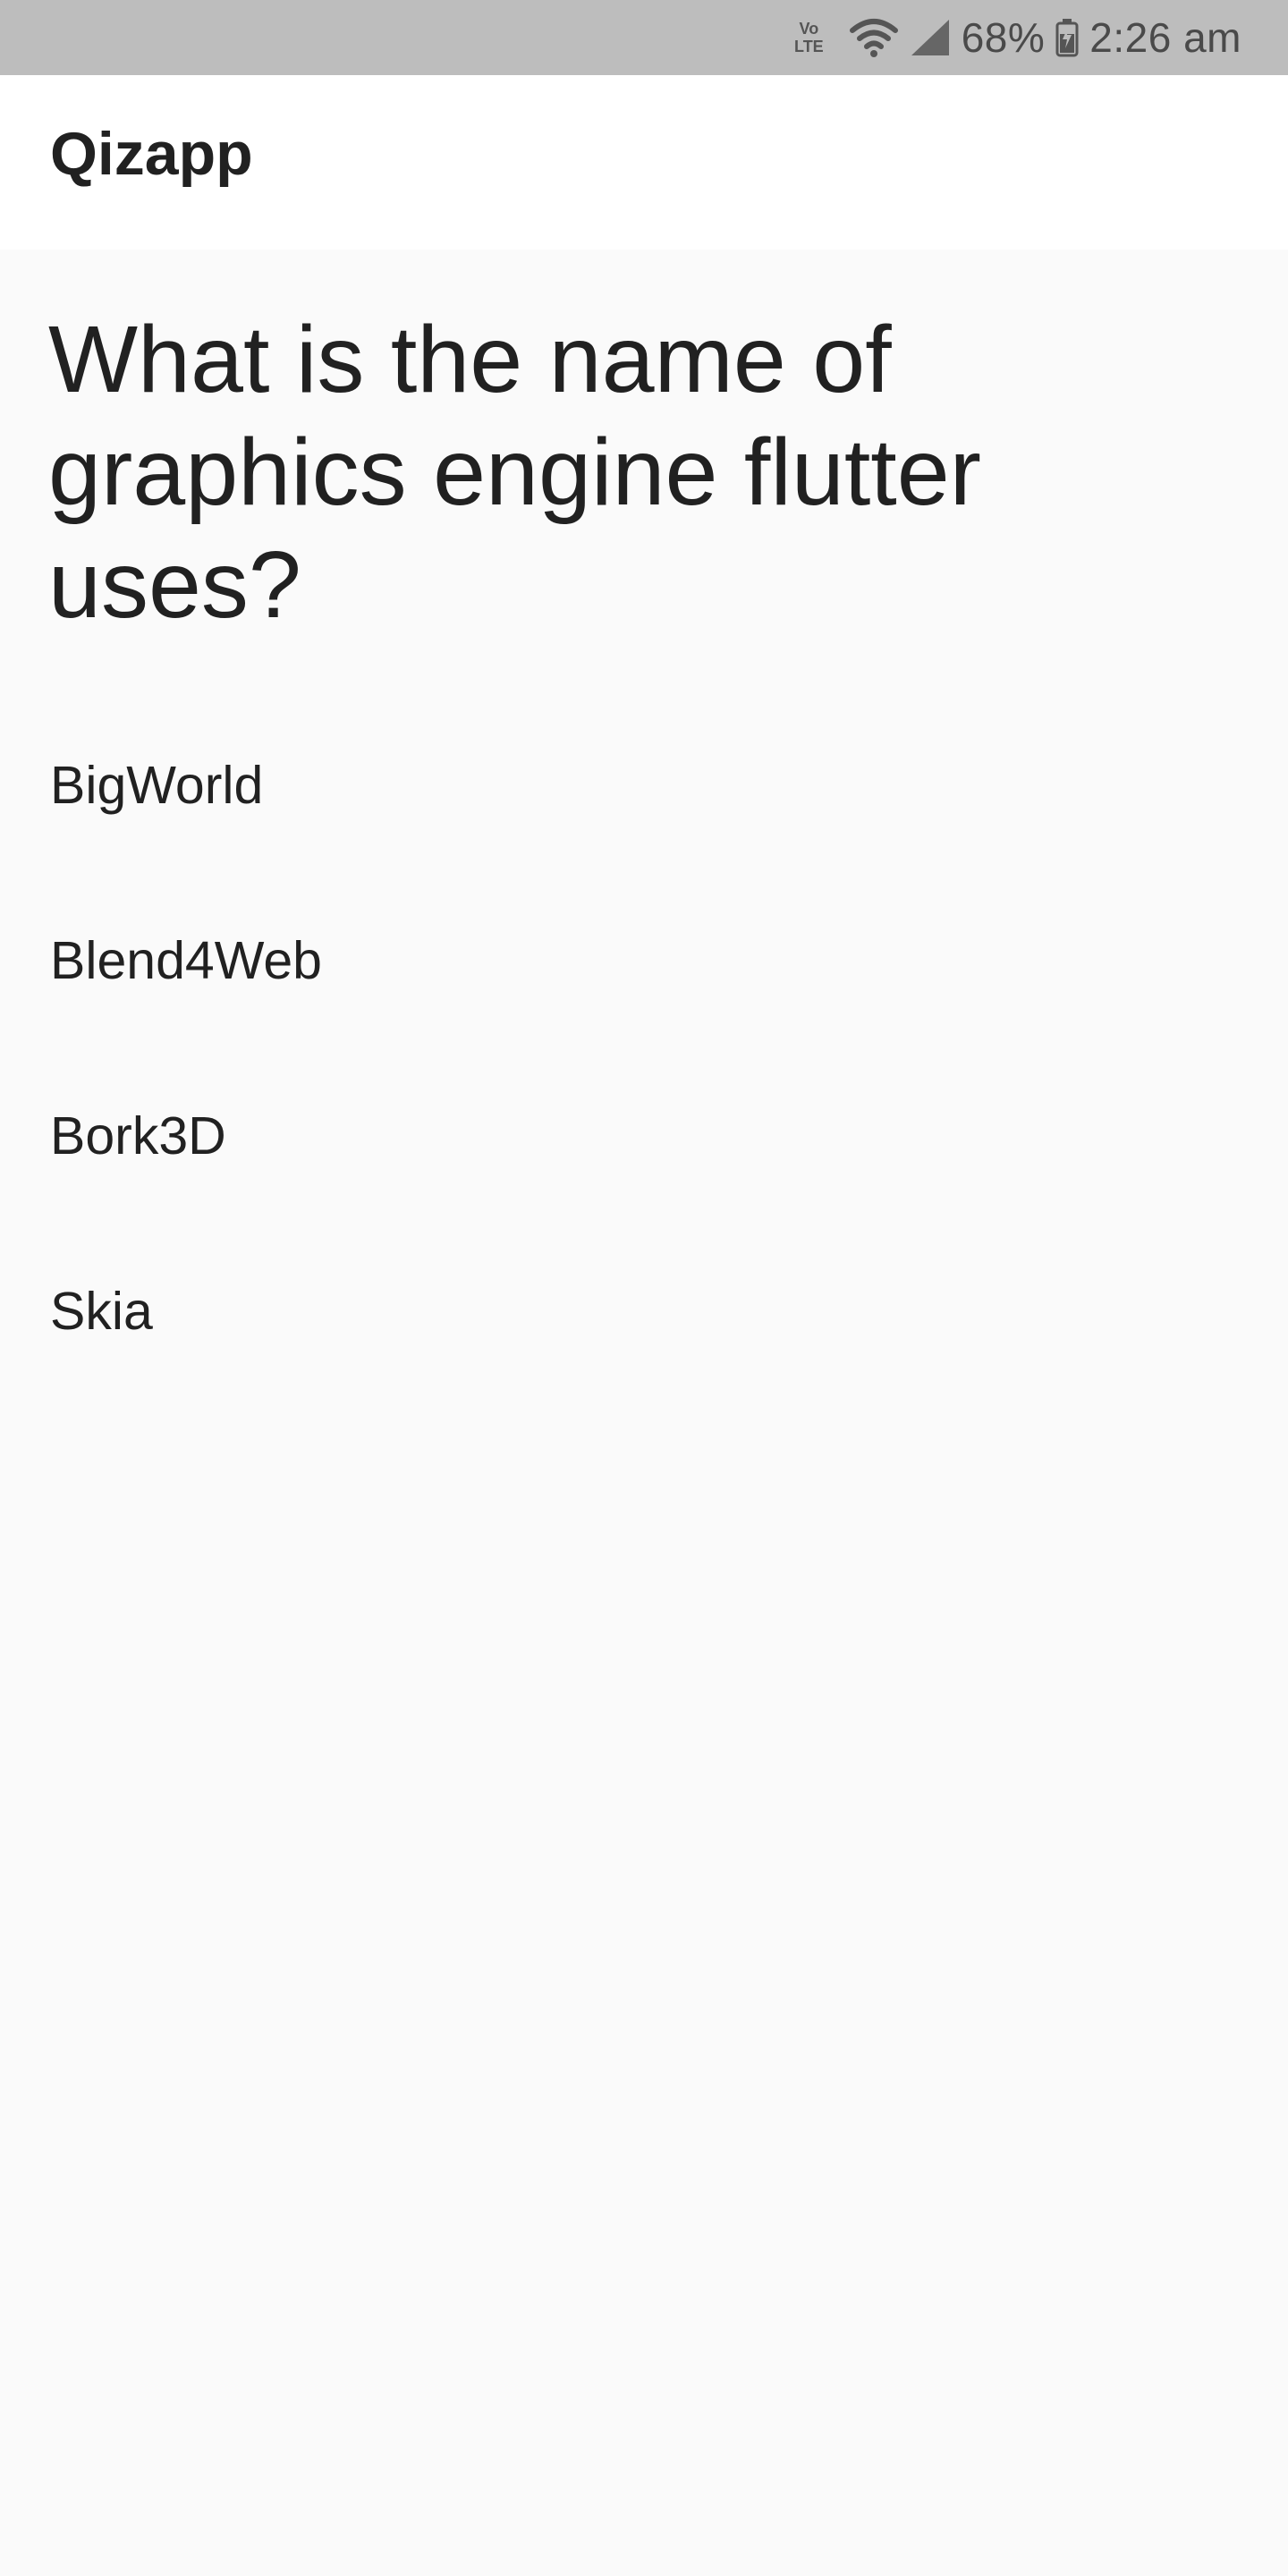  I want to click on volte-indicator: Vo LTE, so click(809, 37).